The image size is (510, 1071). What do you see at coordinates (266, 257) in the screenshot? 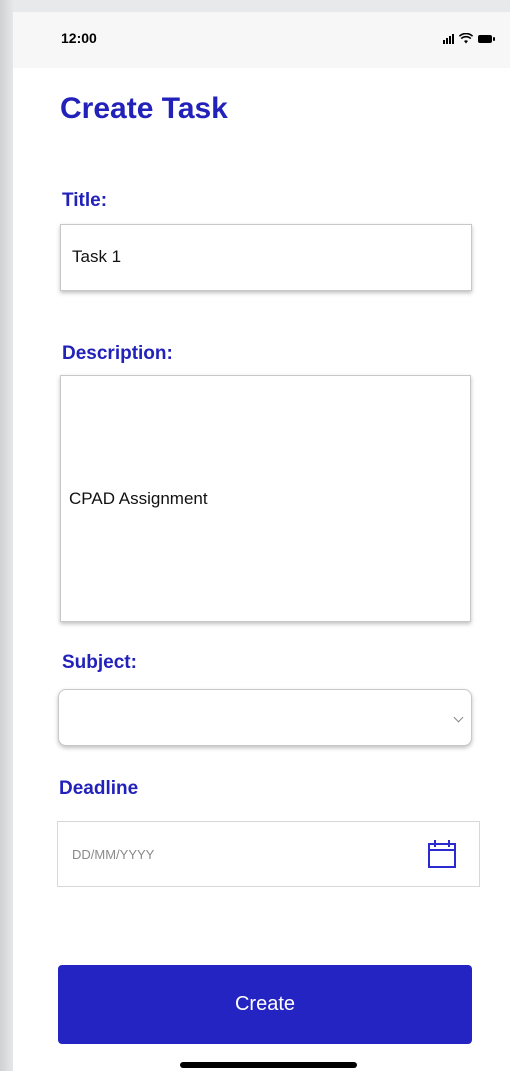
I see `title-input: Task 1` at bounding box center [266, 257].